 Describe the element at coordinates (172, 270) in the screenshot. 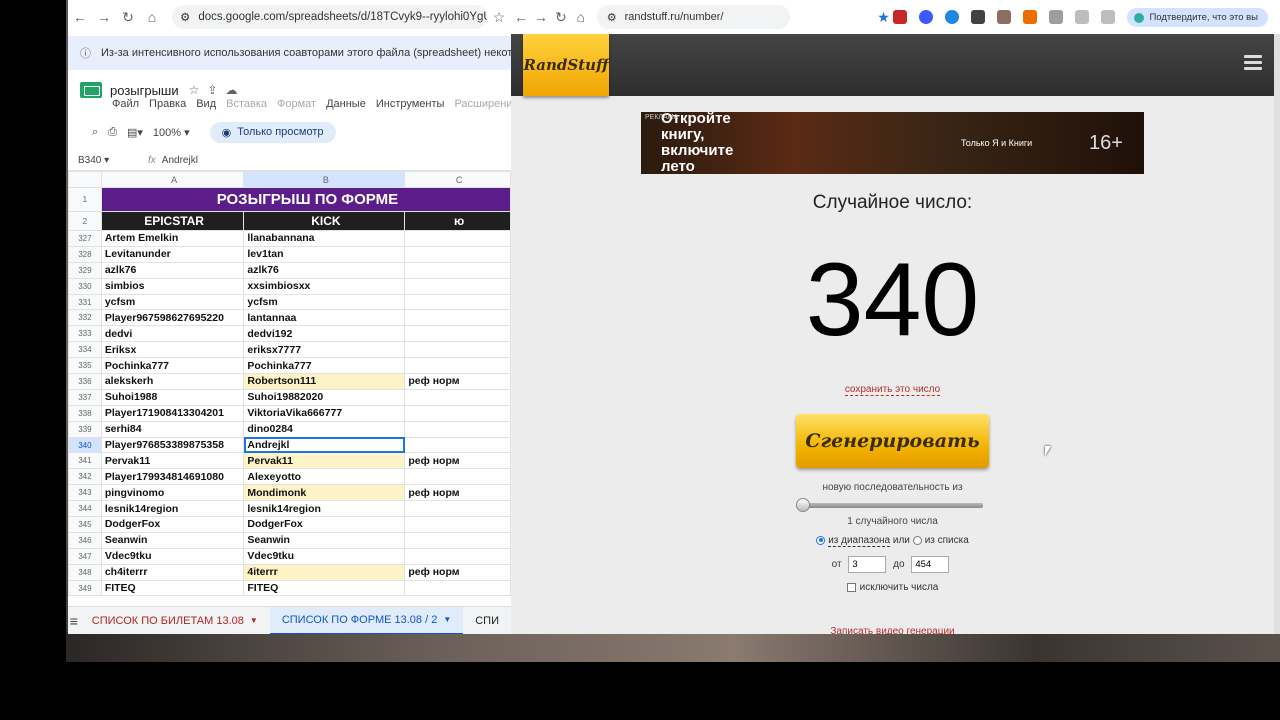

I see `cell-epicstar: azlk76` at that location.